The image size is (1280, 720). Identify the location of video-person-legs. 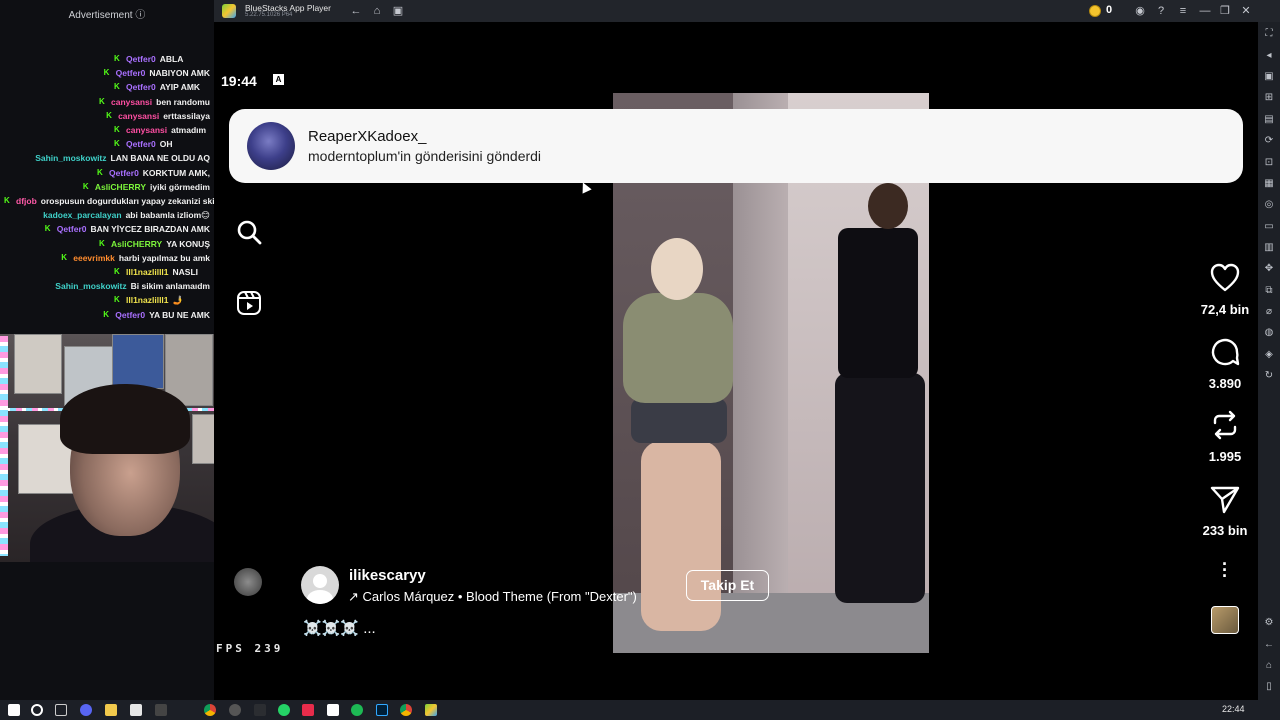
(681, 536).